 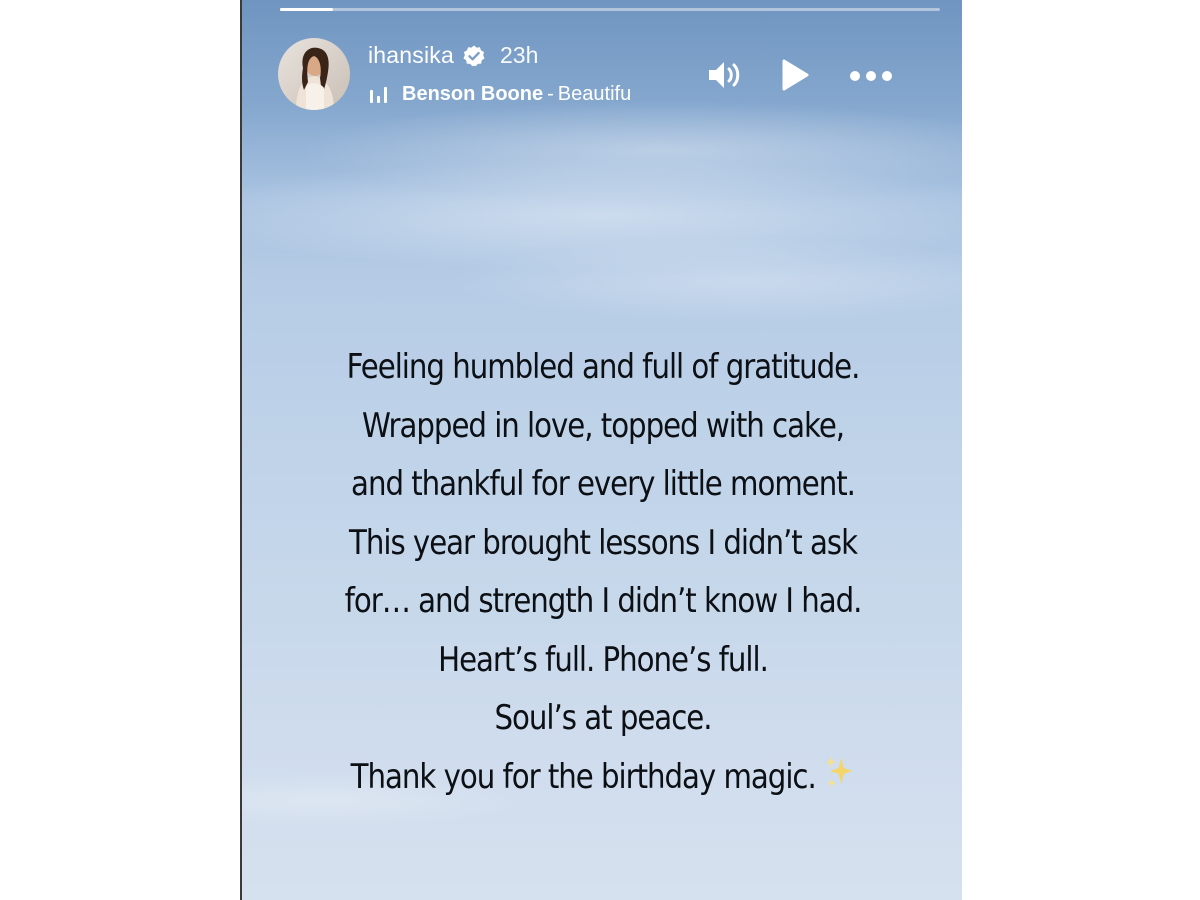 What do you see at coordinates (603, 425) in the screenshot?
I see `caption-line: Wrapped in love, topped with cake,` at bounding box center [603, 425].